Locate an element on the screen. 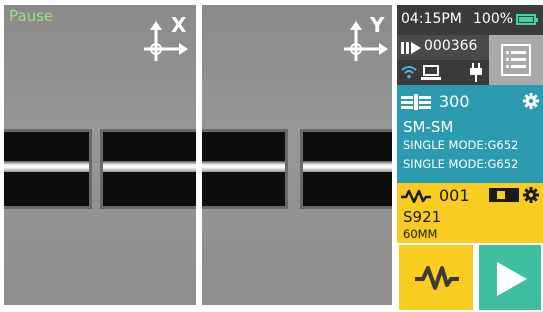 Image resolution: width=543 pixels, height=312 pixels. status-bar: 04:15PM 100% is located at coordinates (470, 20).